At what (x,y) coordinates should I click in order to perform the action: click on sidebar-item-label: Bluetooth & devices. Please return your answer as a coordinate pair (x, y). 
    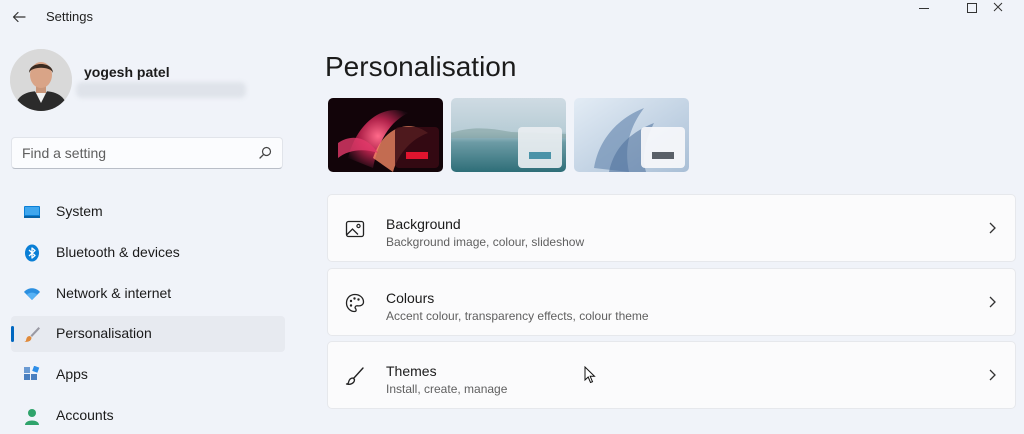
    Looking at the image, I should click on (118, 252).